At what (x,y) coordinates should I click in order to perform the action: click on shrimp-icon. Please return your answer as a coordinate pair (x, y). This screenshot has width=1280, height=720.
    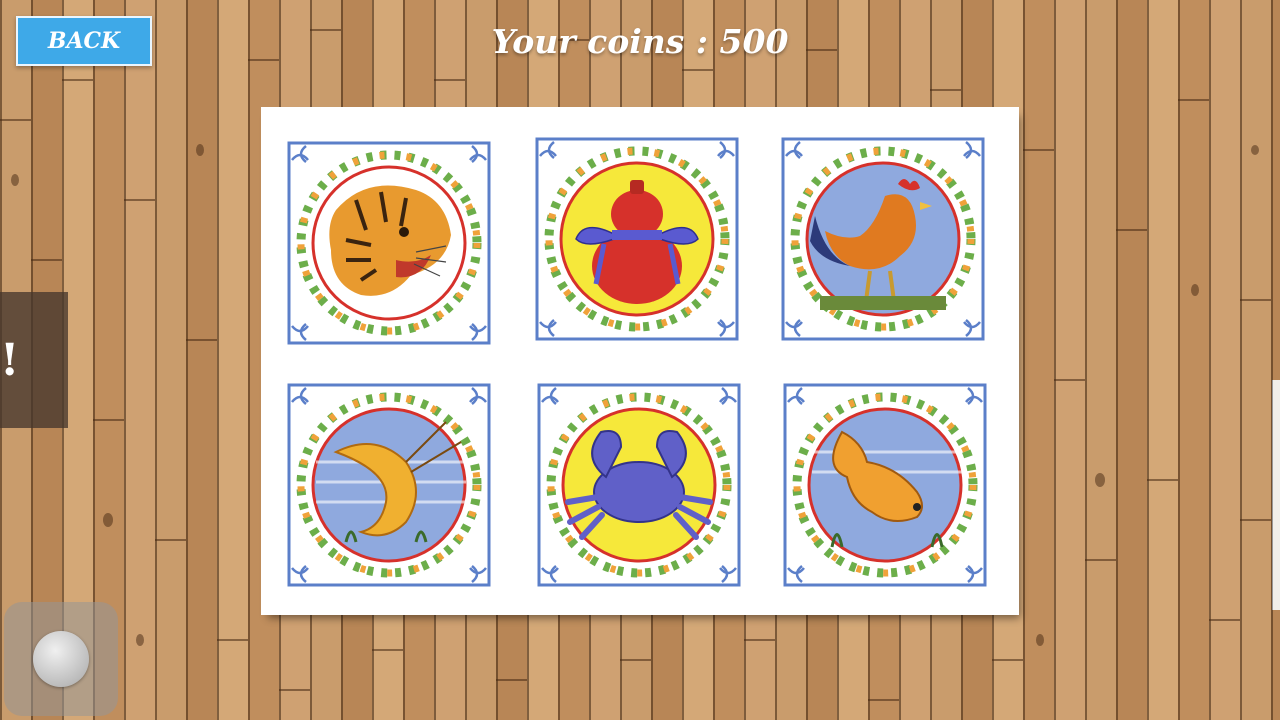
    Looking at the image, I should click on (389, 485).